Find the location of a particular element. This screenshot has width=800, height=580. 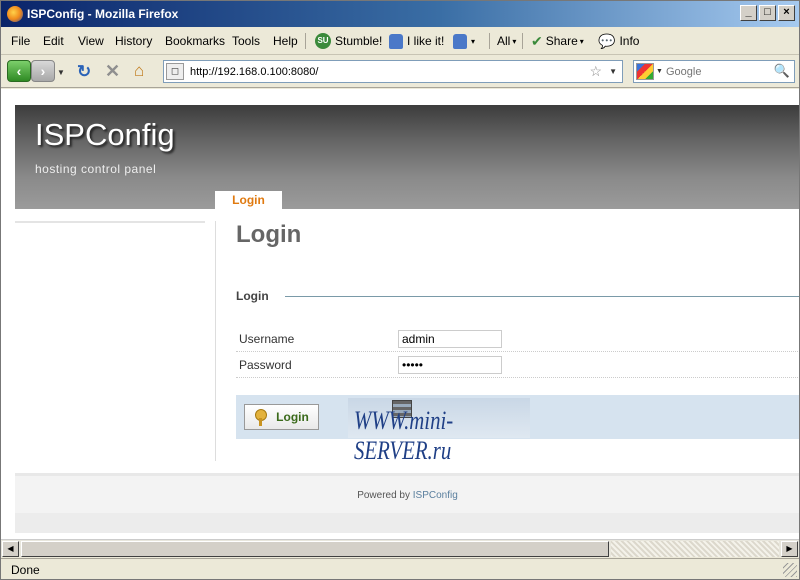

footer-text: Powered by ISPConfig is located at coordinates (407, 495).